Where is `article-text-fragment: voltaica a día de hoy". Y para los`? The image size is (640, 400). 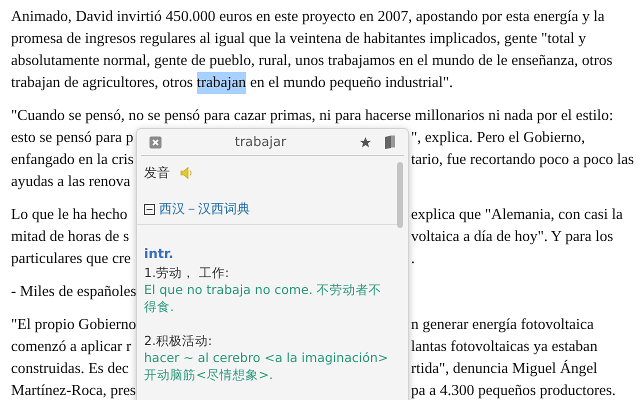 article-text-fragment: voltaica a día de hoy". Y para los is located at coordinates (512, 237).